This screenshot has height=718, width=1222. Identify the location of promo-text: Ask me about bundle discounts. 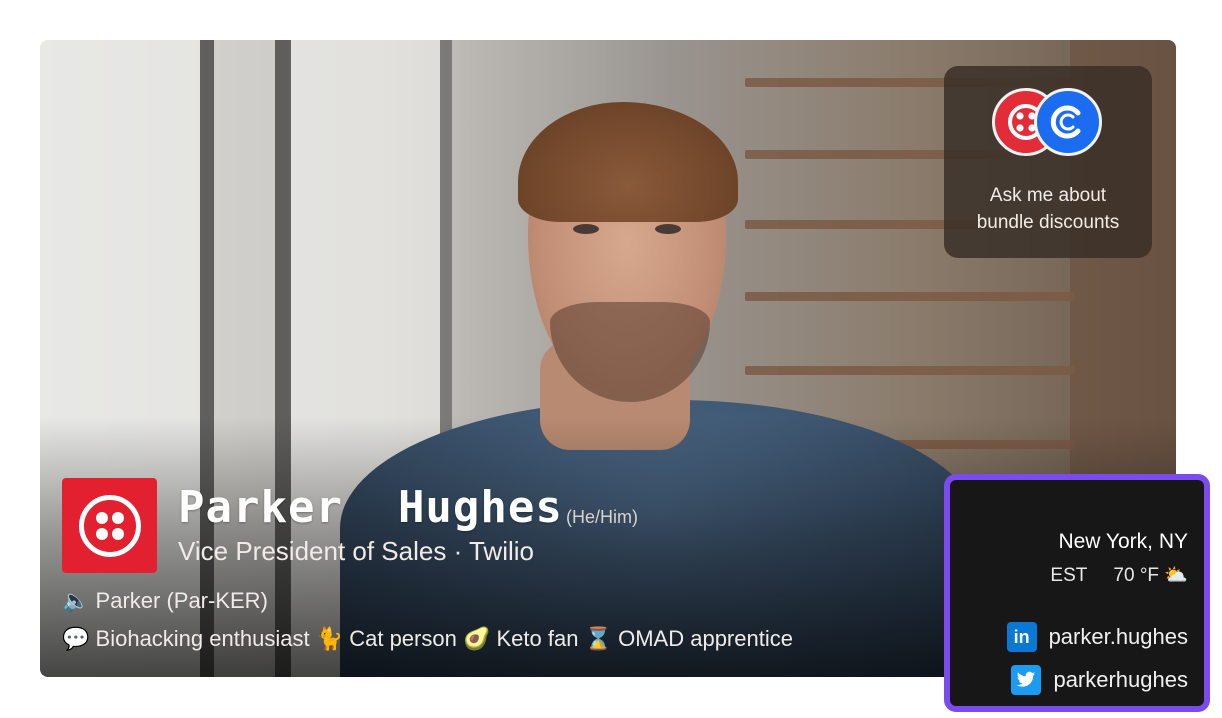
(1048, 209).